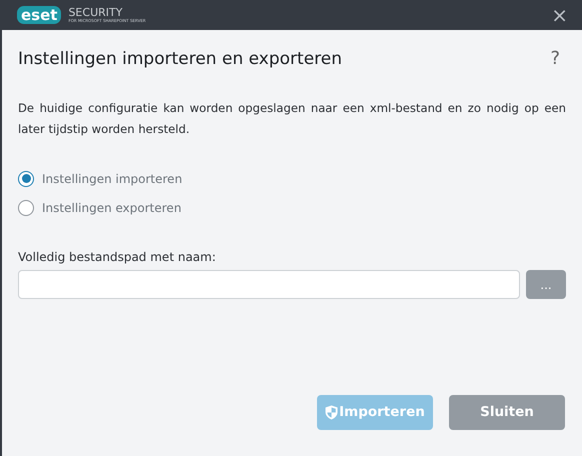 The image size is (582, 456). What do you see at coordinates (507, 412) in the screenshot?
I see `close-button: Sluiten` at bounding box center [507, 412].